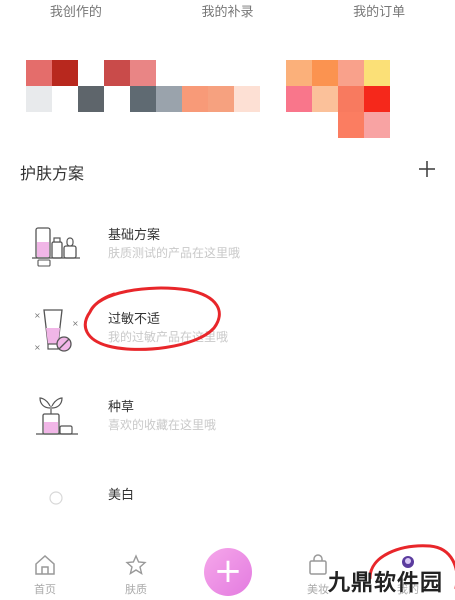  Describe the element at coordinates (427, 169) in the screenshot. I see `add-plan-button` at that location.